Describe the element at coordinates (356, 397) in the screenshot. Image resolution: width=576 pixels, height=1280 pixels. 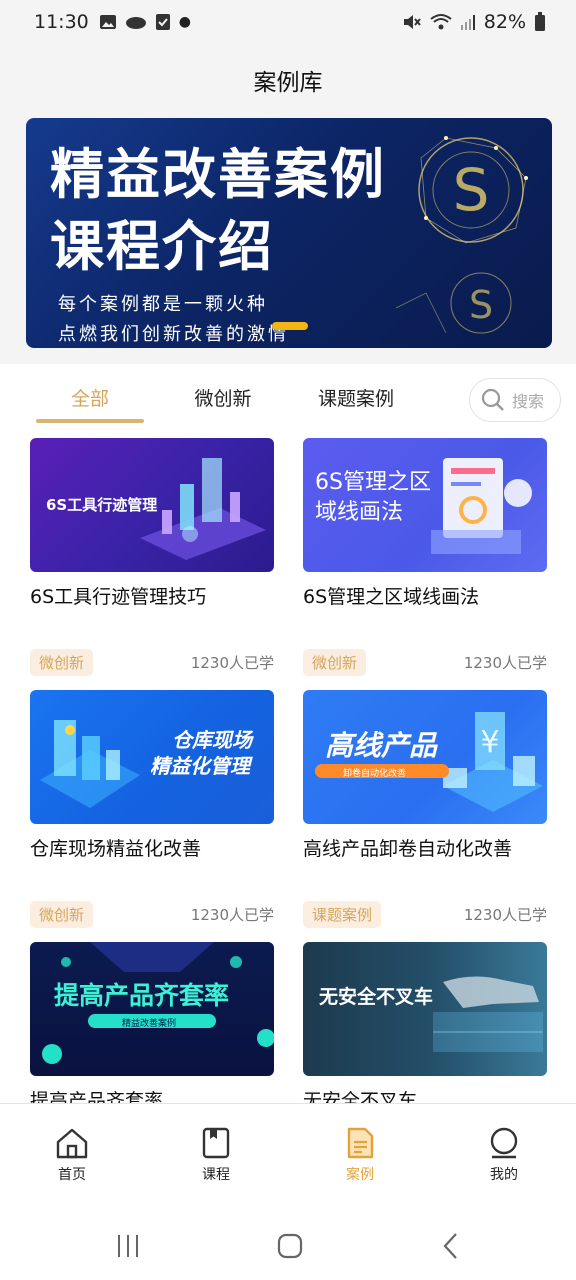
I see `tab-topic-cases: 课题案例` at that location.